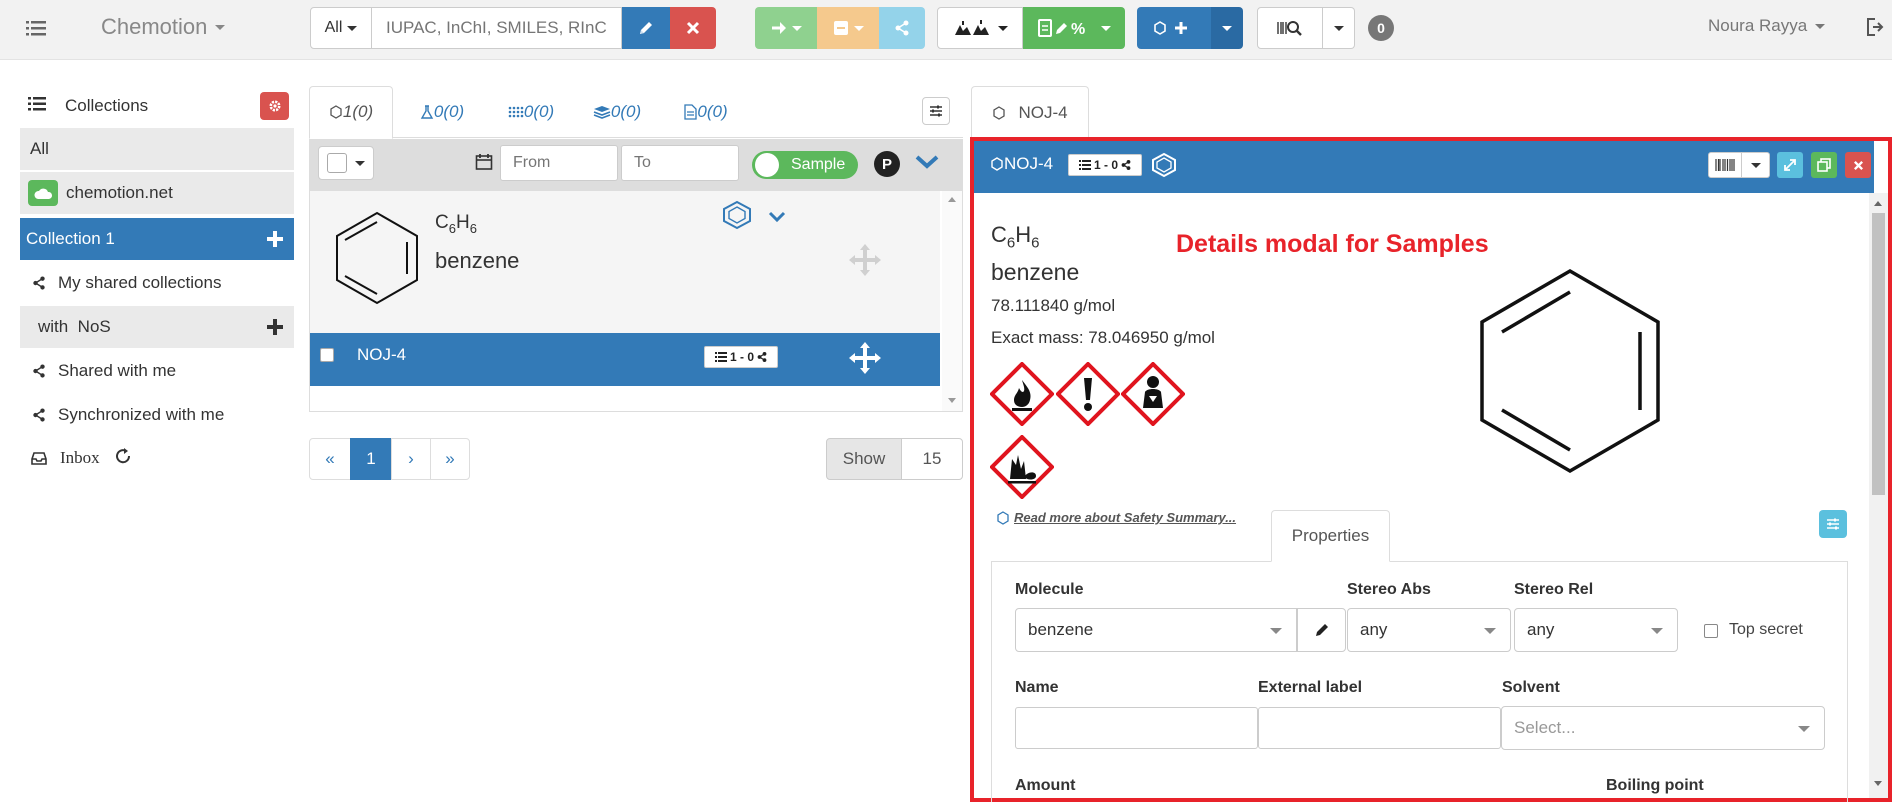 This screenshot has width=1892, height=802. What do you see at coordinates (777, 219) in the screenshot?
I see `expand-chevron-icon` at bounding box center [777, 219].